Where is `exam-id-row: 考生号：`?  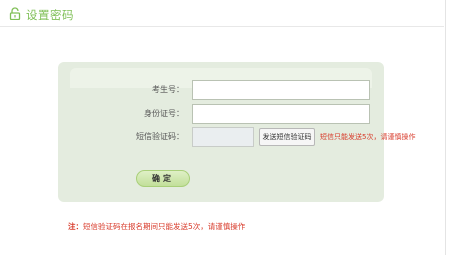 exam-id-row: 考生号： is located at coordinates (221, 91).